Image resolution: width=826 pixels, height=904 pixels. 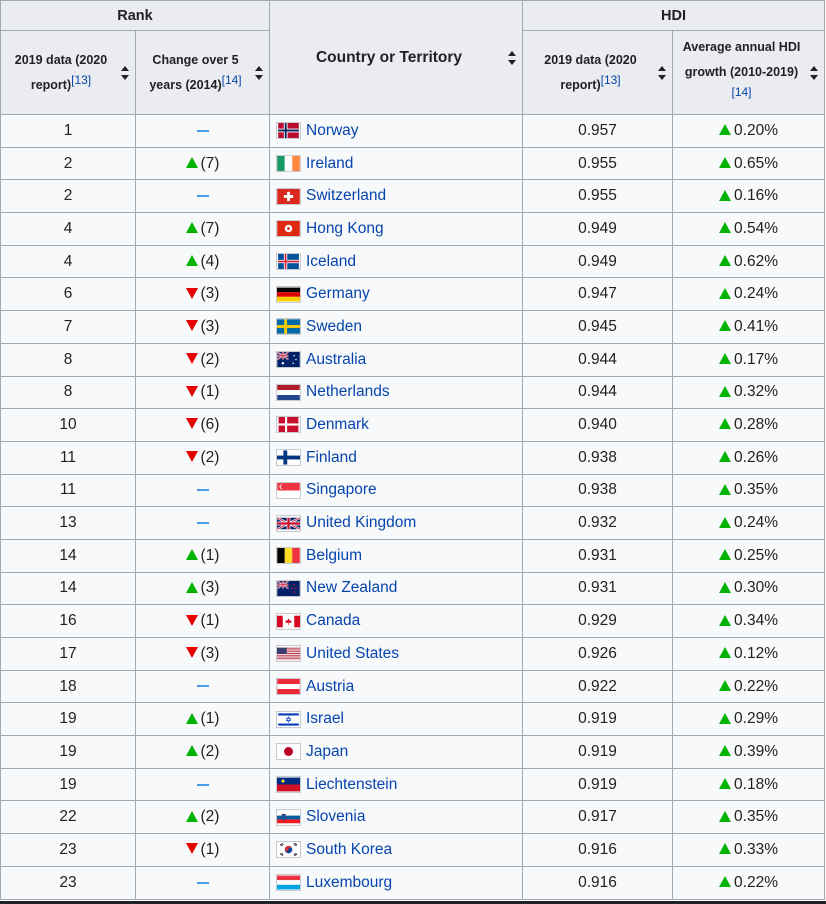 What do you see at coordinates (336, 359) in the screenshot?
I see `country-link: Australia` at bounding box center [336, 359].